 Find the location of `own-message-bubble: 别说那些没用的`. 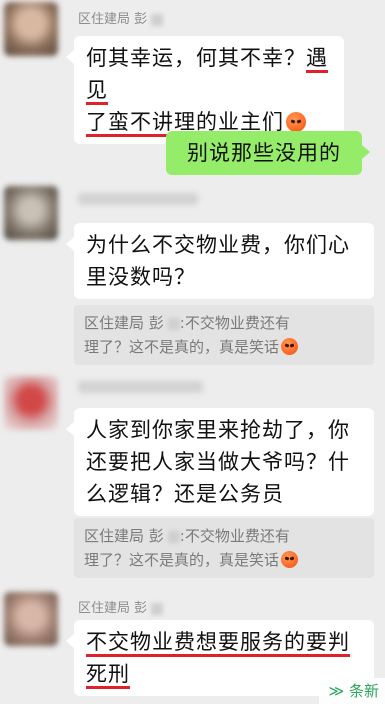

own-message-bubble: 别说那些没用的 is located at coordinates (268, 153).